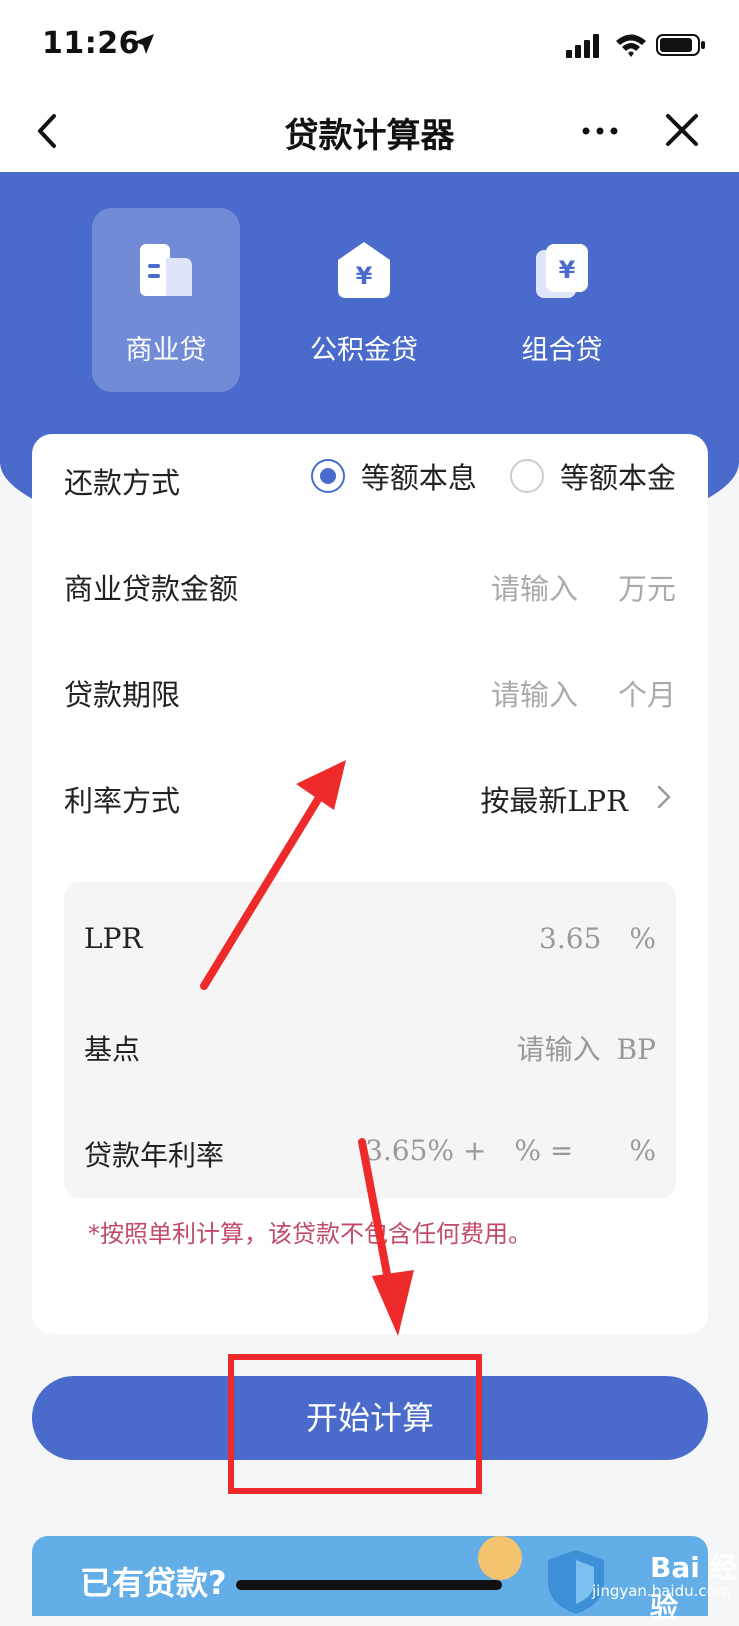  I want to click on annual-rate-mid-unit: %, so click(528, 1150).